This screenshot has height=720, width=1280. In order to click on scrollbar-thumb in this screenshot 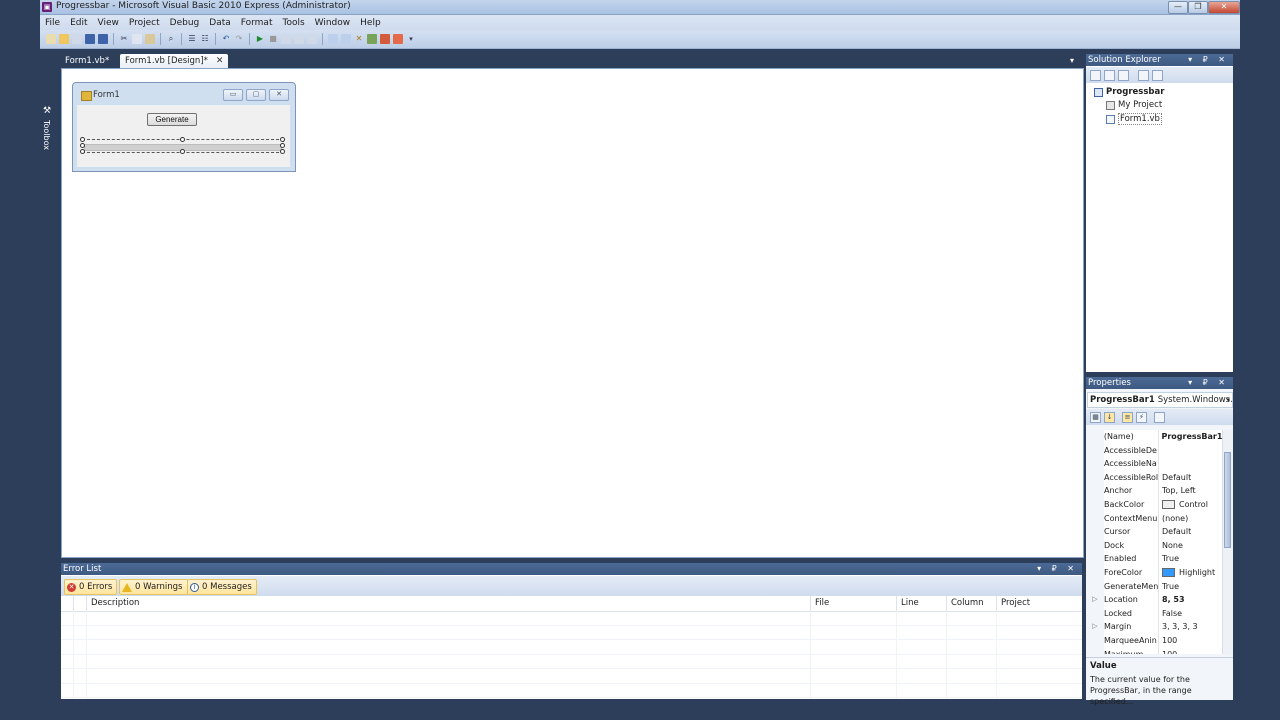, I will do `click(1227, 500)`.